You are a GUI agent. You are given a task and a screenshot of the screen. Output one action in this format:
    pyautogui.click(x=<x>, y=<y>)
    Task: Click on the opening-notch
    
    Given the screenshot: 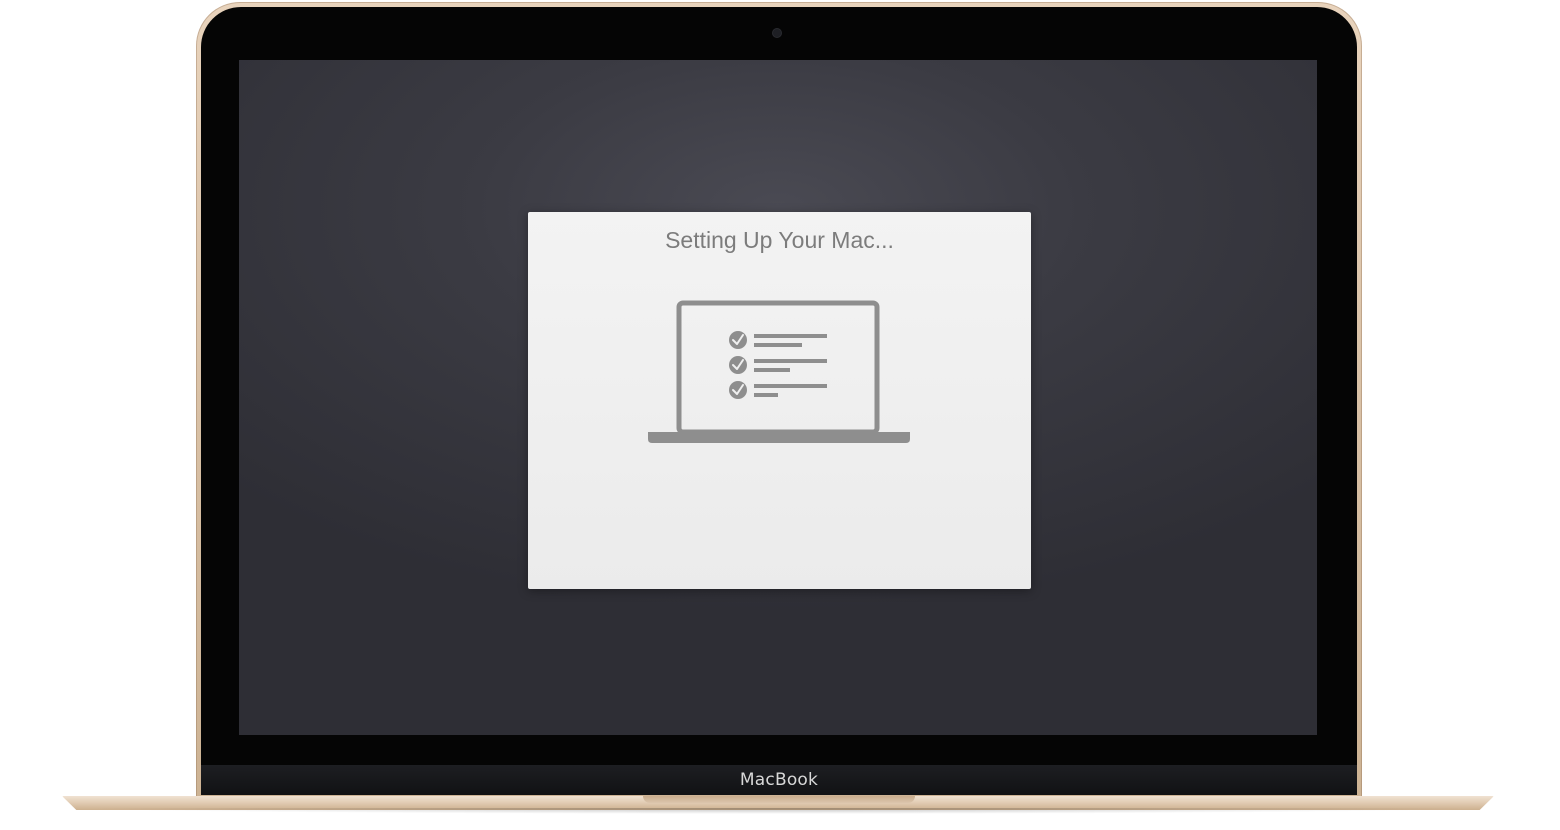 What is the action you would take?
    pyautogui.click(x=779, y=799)
    